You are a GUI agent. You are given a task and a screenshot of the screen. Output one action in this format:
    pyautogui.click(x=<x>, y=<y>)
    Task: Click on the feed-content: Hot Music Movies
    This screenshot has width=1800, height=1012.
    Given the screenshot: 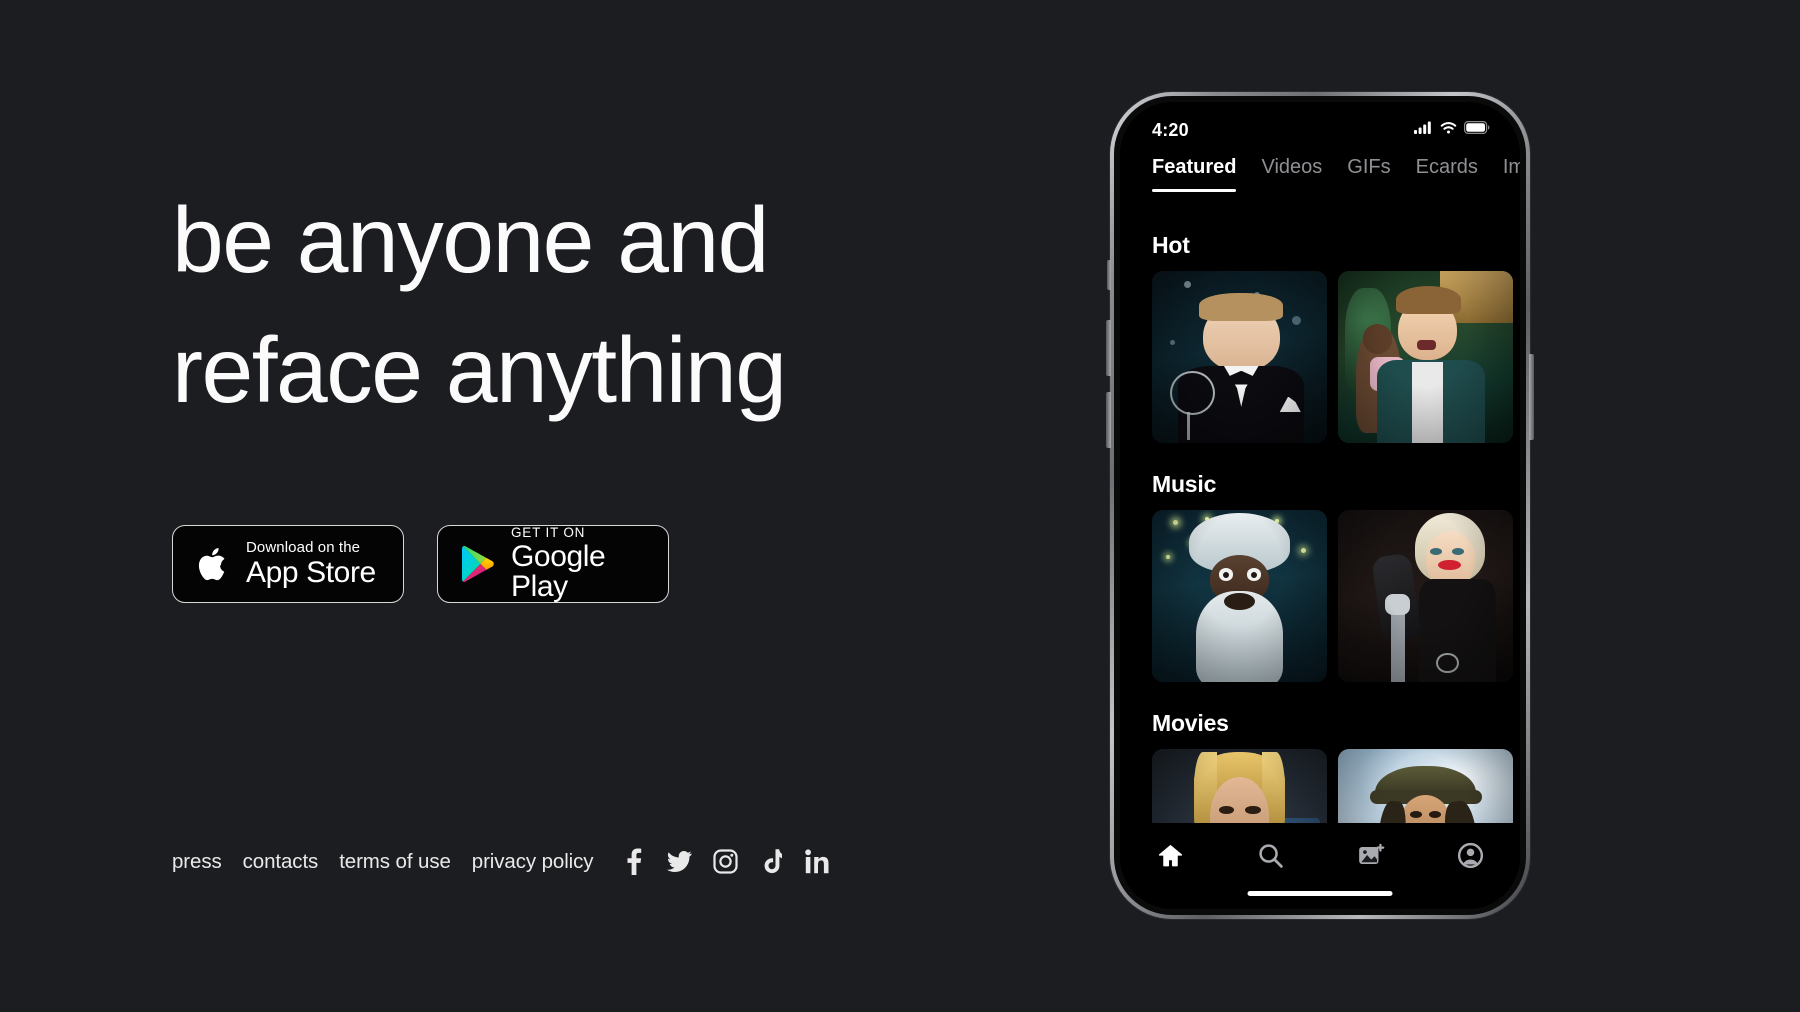 What is the action you would take?
    pyautogui.click(x=1320, y=518)
    